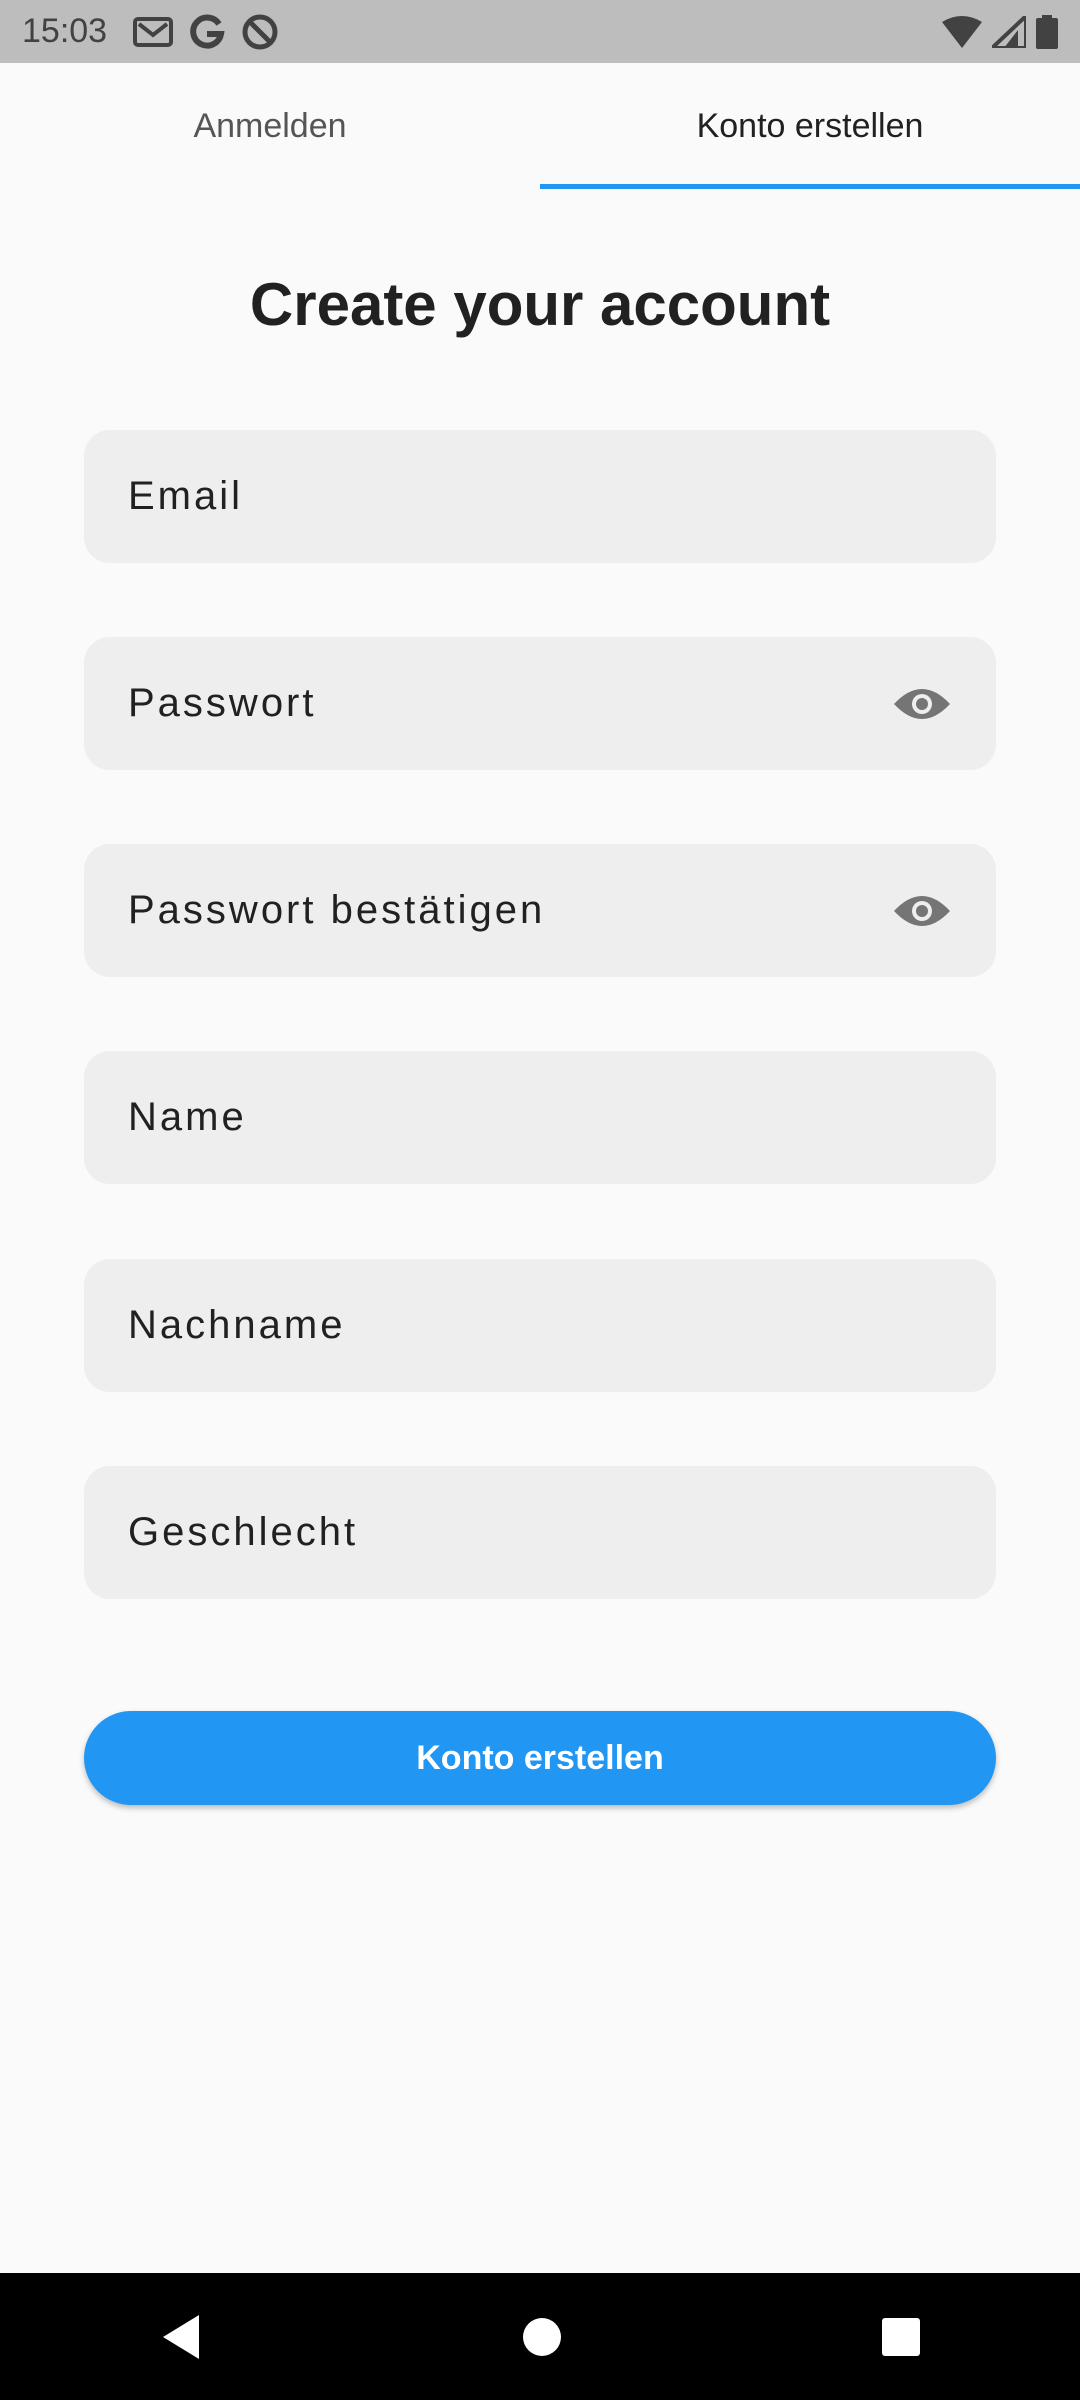 Image resolution: width=1080 pixels, height=2400 pixels. What do you see at coordinates (186, 496) in the screenshot?
I see `email-placeholder: Email` at bounding box center [186, 496].